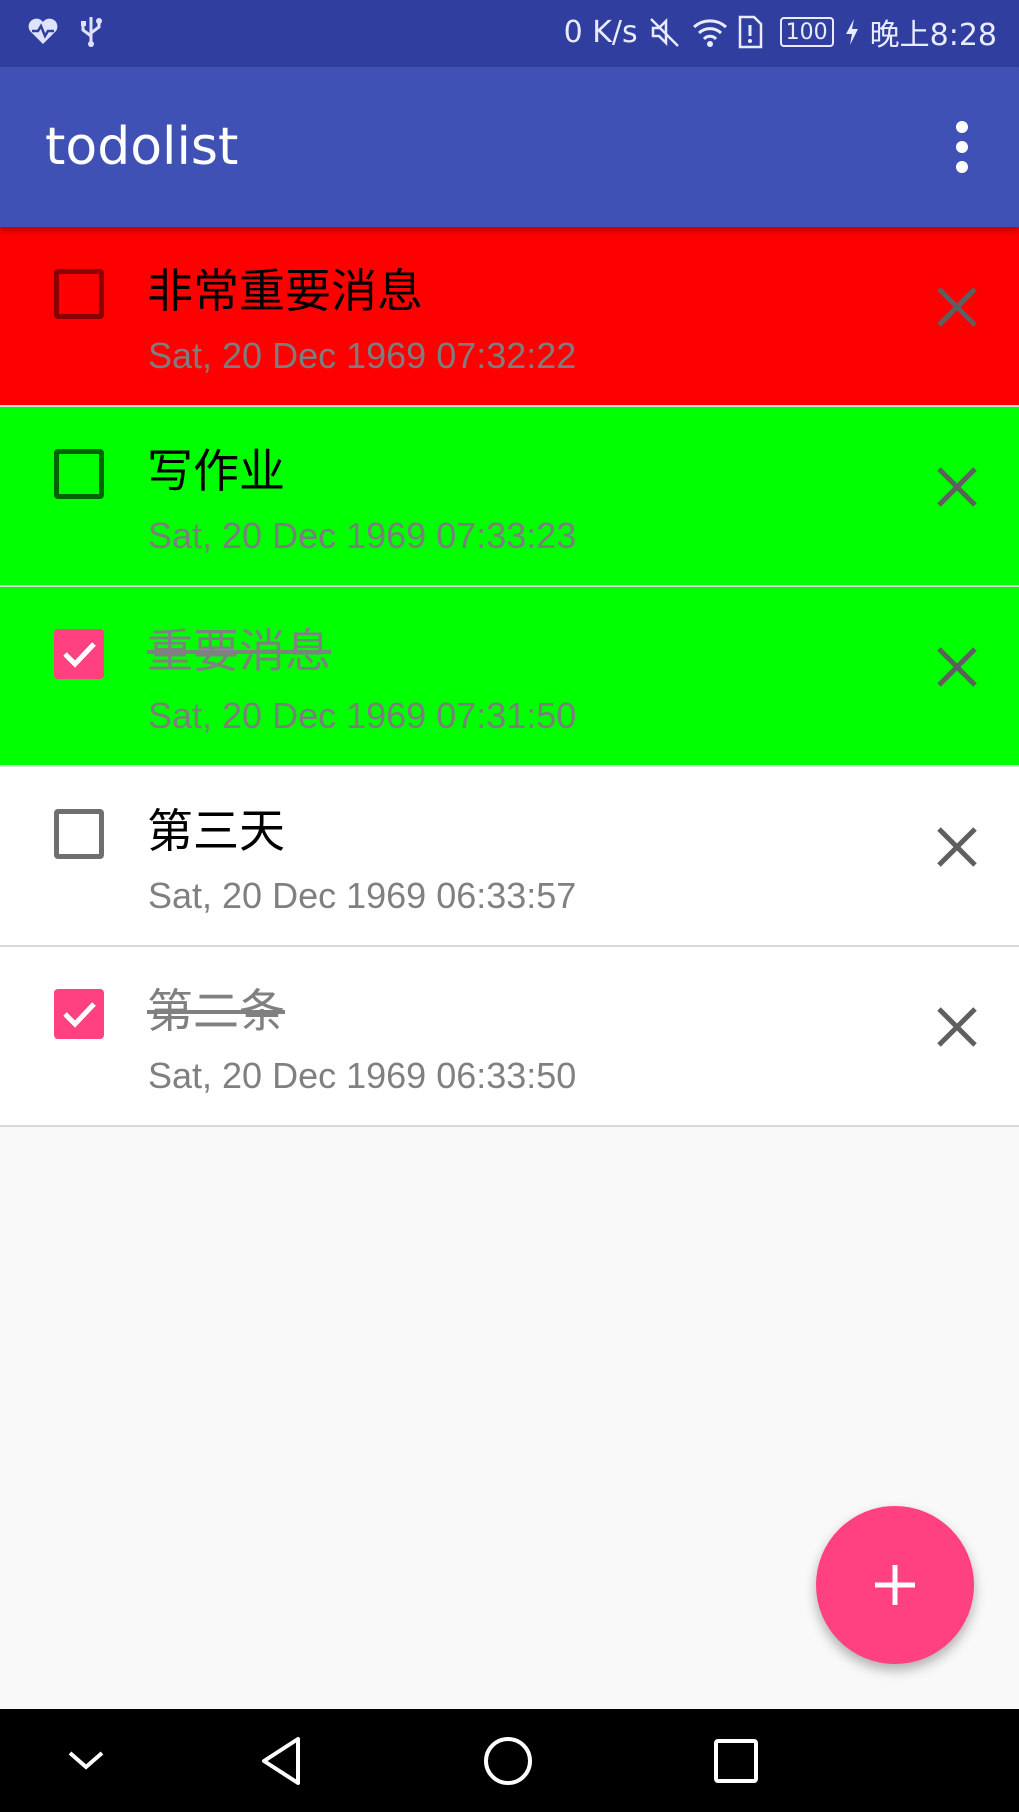  I want to click on back-icon, so click(284, 1761).